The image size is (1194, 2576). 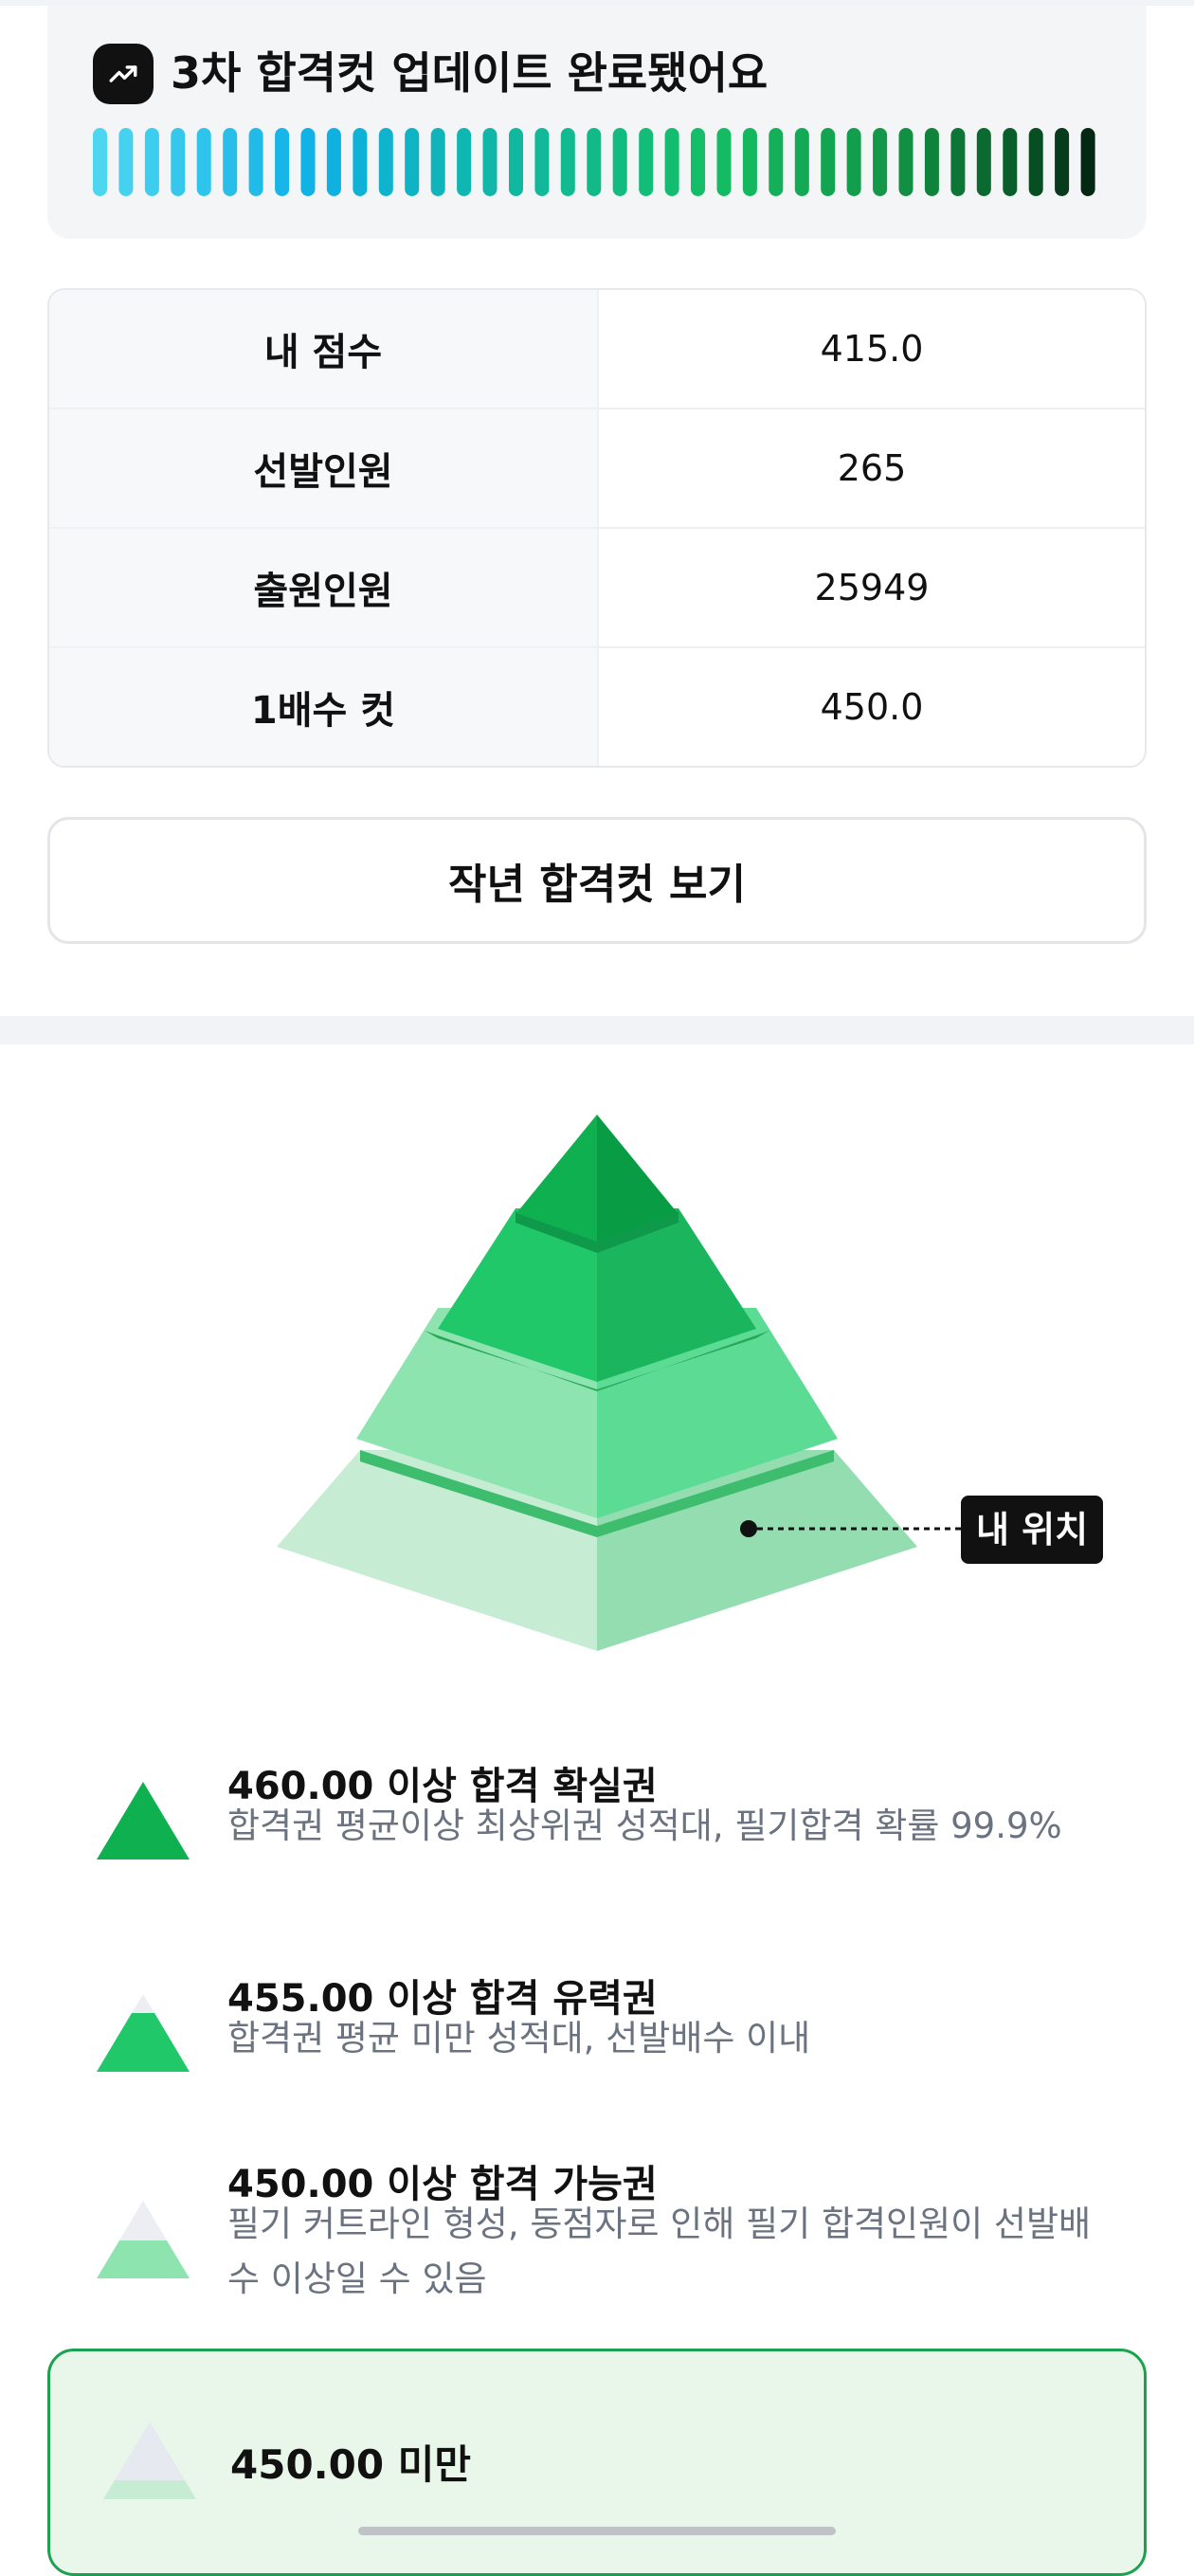 What do you see at coordinates (597, 880) in the screenshot?
I see `last-year-cut-button: 작년 합격컷 보기` at bounding box center [597, 880].